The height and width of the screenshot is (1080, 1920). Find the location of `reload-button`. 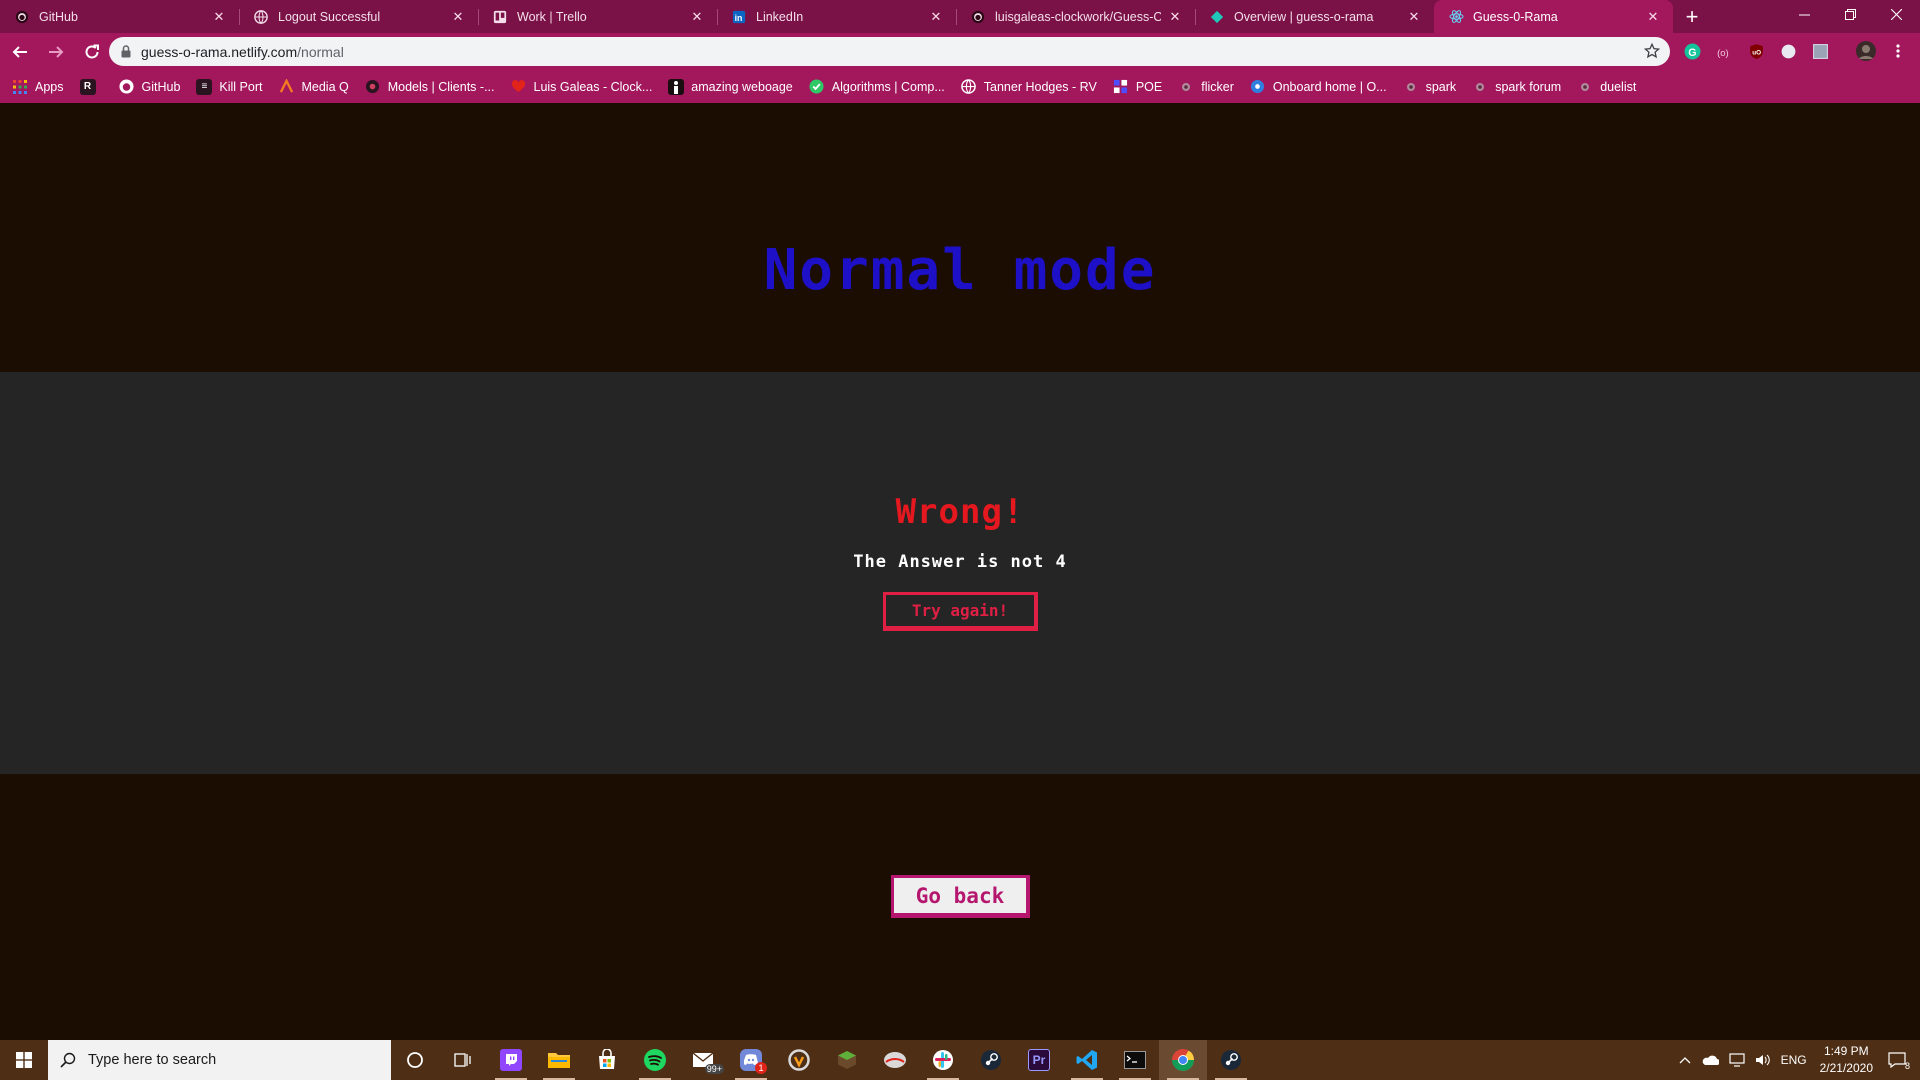

reload-button is located at coordinates (92, 52).